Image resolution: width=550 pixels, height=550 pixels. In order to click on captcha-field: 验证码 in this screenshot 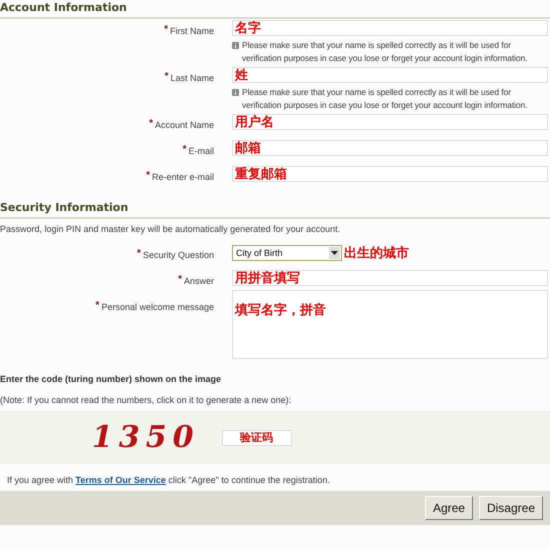, I will do `click(257, 438)`.